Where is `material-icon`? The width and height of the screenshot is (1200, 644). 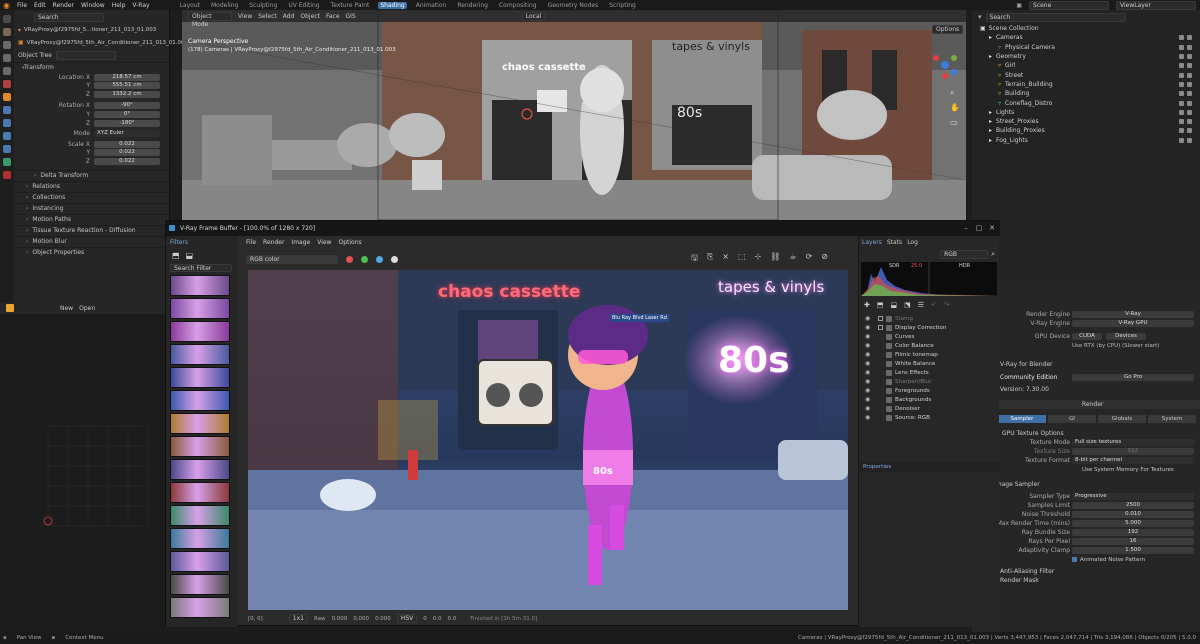
material-icon is located at coordinates (7, 175).